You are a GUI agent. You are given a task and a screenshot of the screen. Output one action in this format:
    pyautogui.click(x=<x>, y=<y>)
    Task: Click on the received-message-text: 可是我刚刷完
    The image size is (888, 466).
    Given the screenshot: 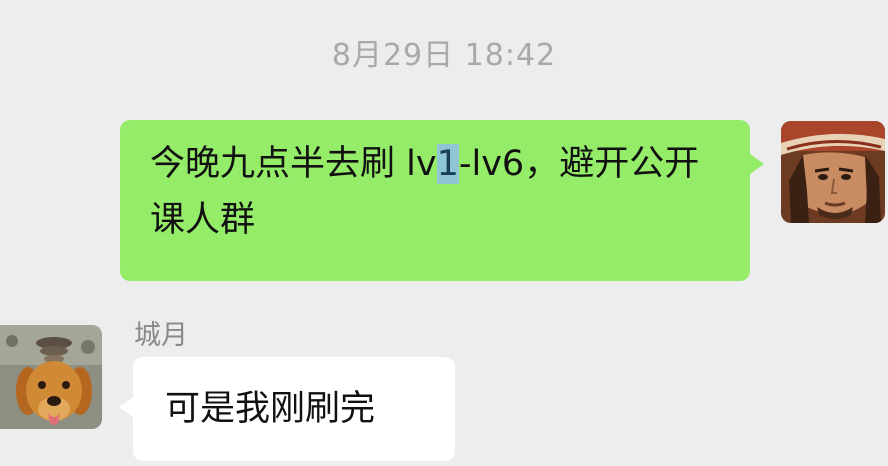 What is the action you would take?
    pyautogui.click(x=270, y=409)
    